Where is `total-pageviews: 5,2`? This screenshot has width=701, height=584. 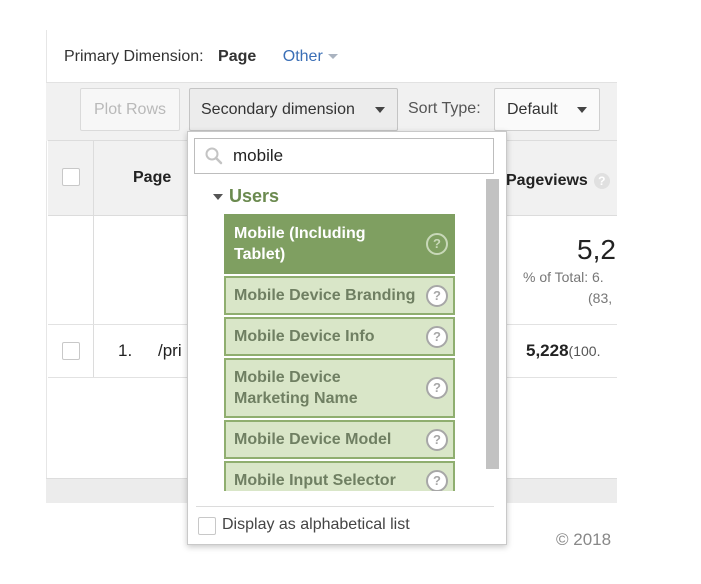 total-pageviews: 5,2 is located at coordinates (596, 249).